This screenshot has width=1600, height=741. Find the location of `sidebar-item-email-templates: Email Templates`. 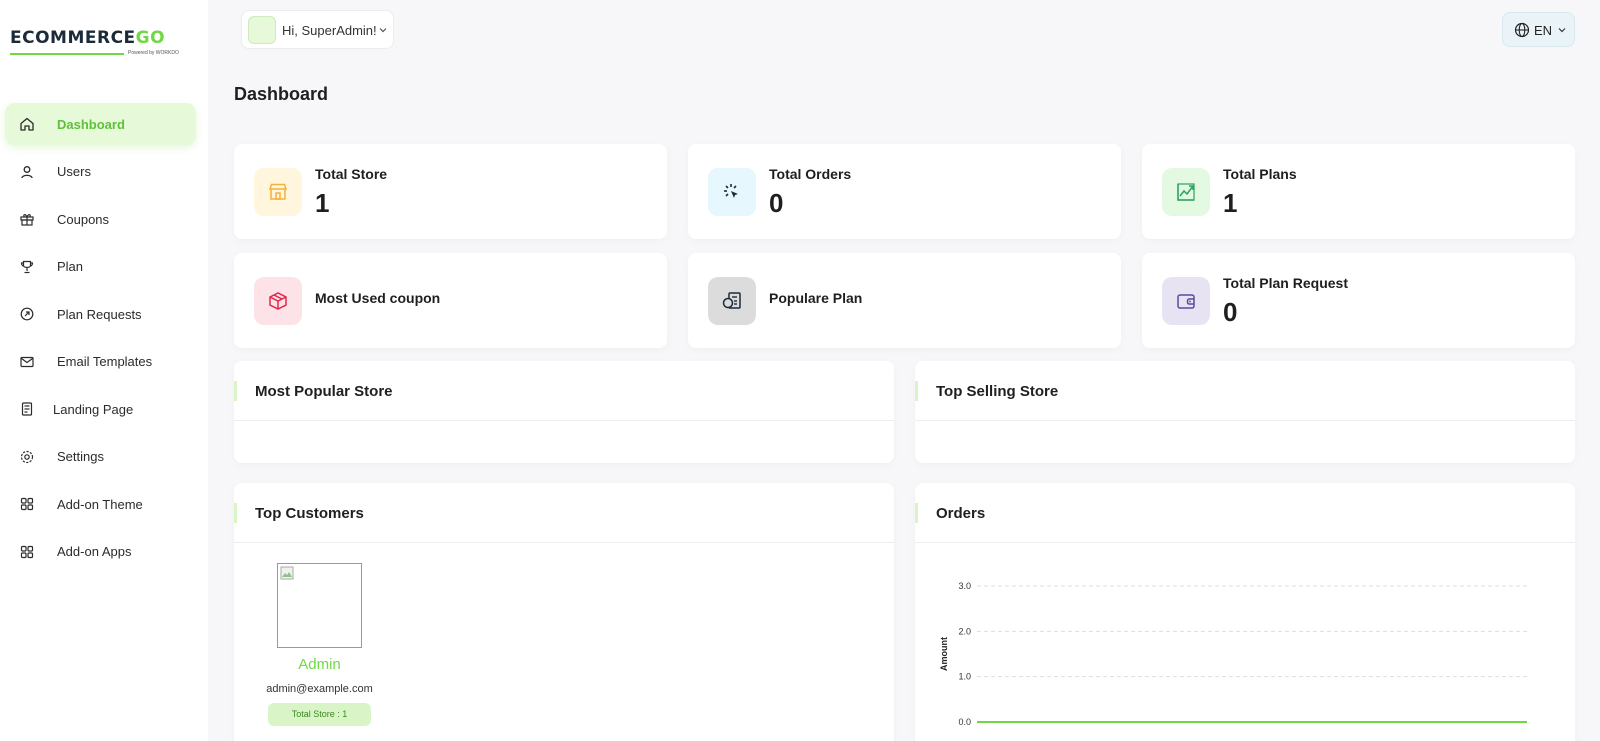

sidebar-item-email-templates: Email Templates is located at coordinates (100, 362).